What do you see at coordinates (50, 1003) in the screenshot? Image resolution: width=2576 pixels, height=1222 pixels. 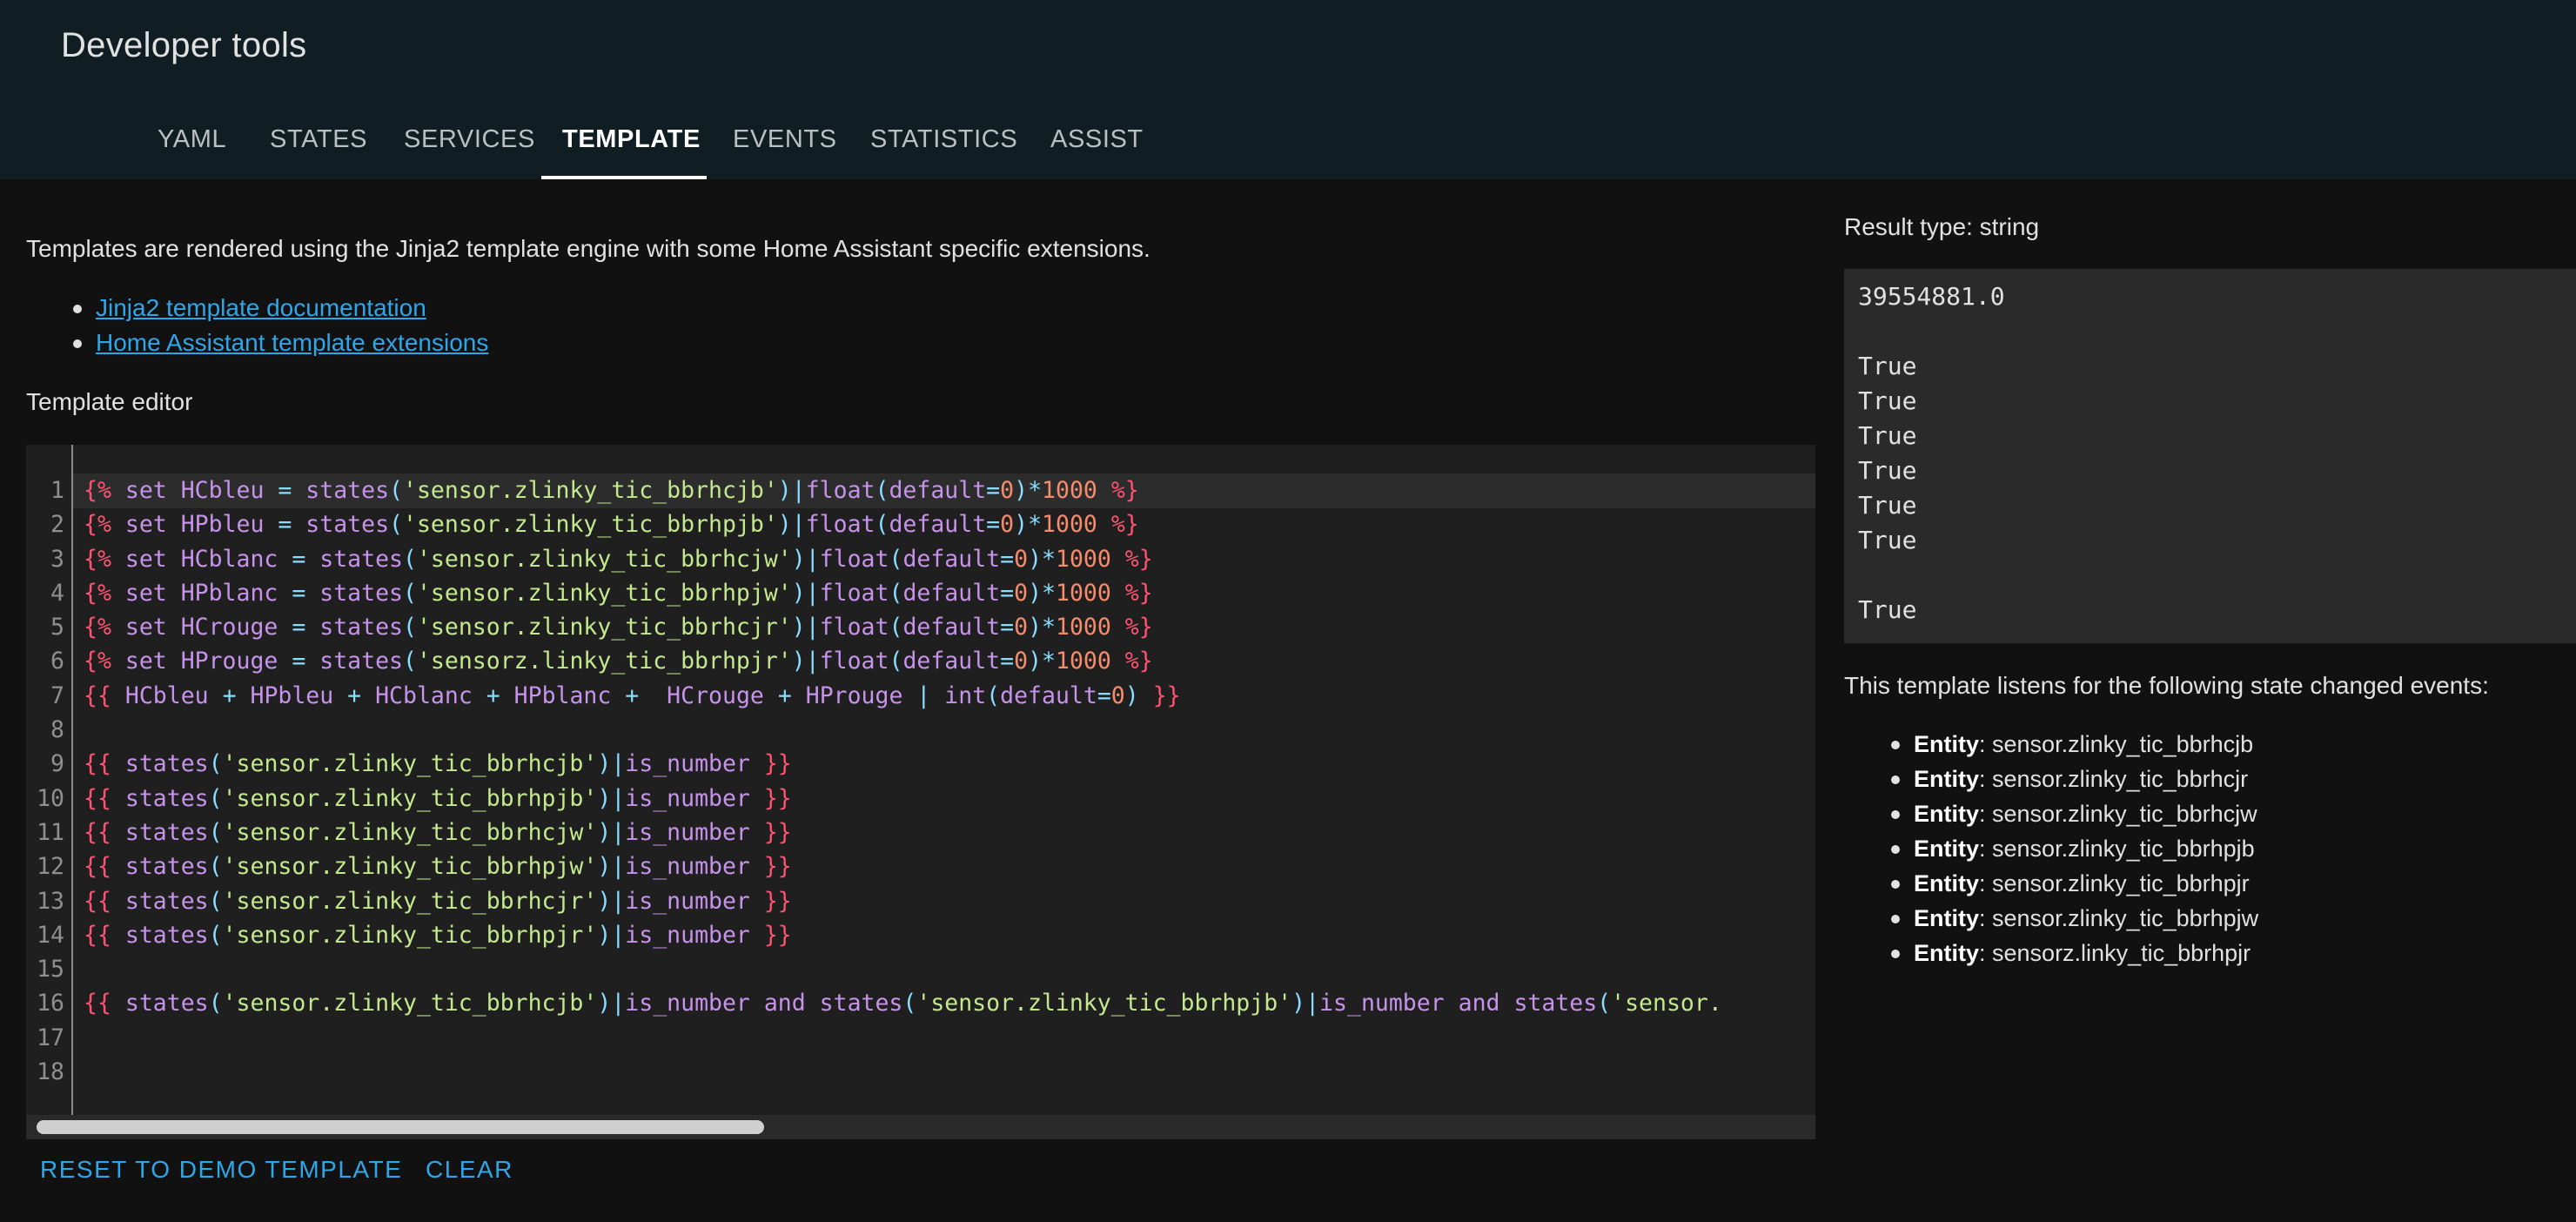 I see `line-number: 16` at bounding box center [50, 1003].